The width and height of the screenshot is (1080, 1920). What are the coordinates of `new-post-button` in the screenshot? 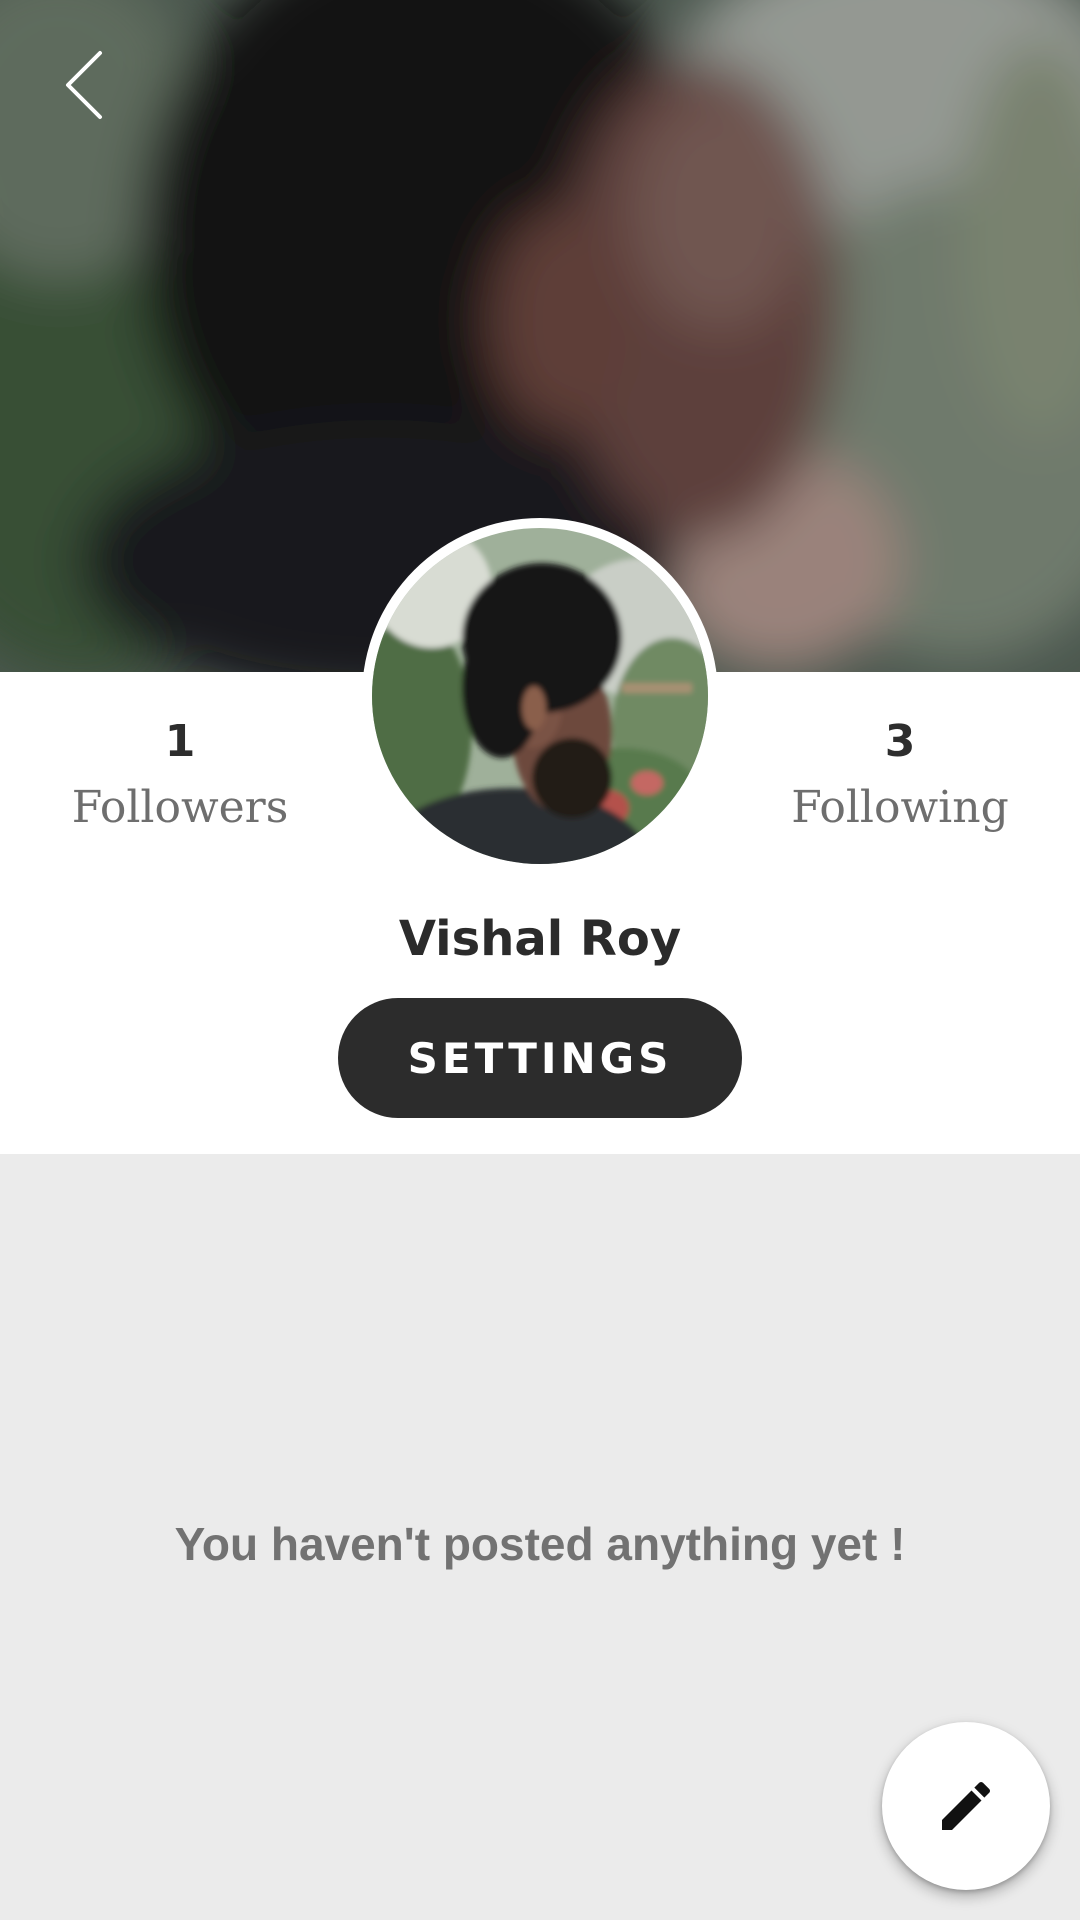 It's located at (966, 1806).